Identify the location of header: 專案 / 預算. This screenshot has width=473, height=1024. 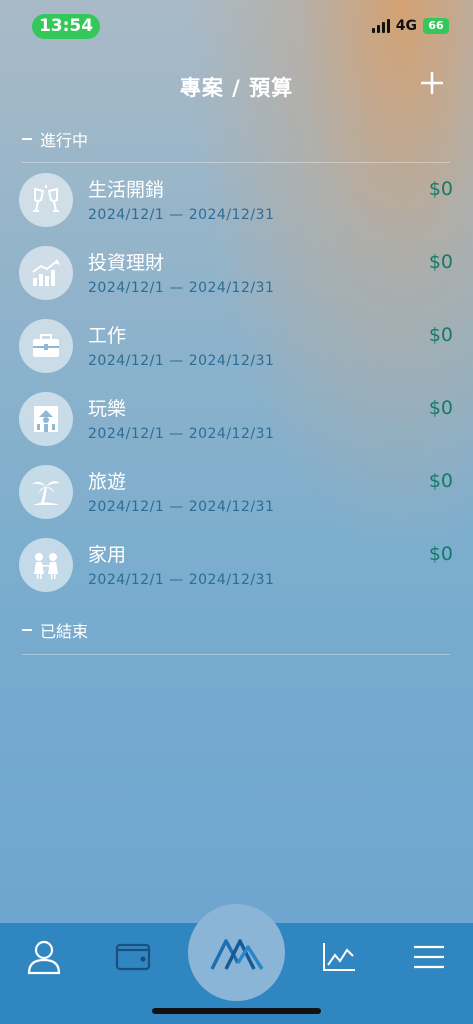
(236, 84).